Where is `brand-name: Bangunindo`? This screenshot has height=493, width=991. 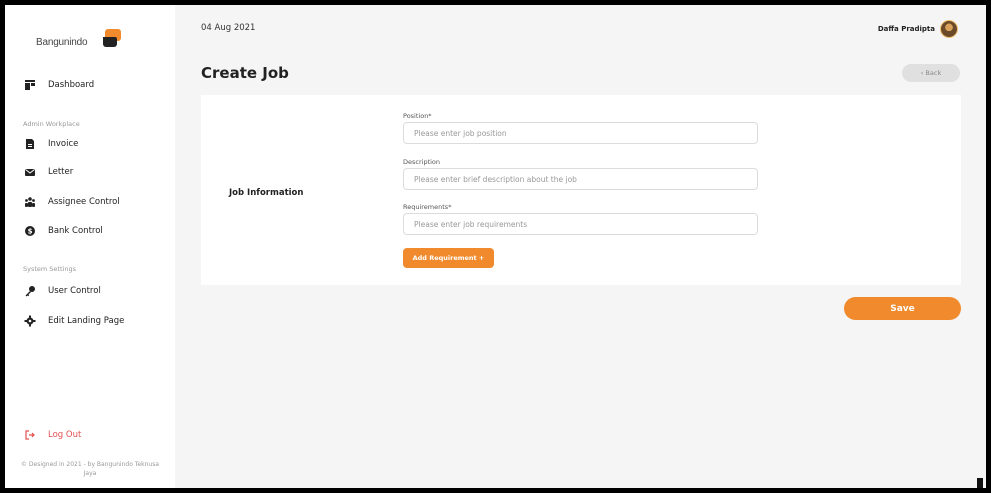
brand-name: Bangunindo is located at coordinates (62, 42).